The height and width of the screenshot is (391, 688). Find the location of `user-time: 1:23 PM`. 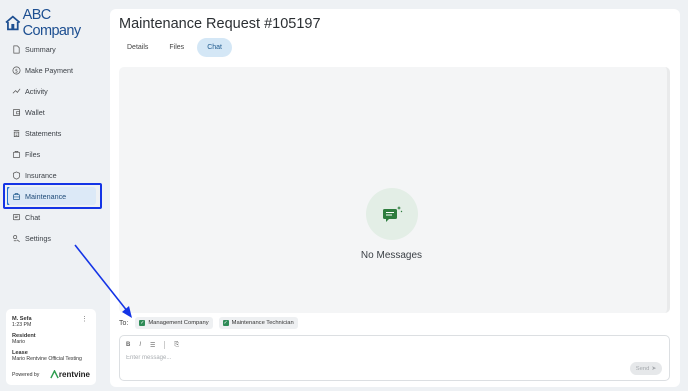

user-time: 1:23 PM is located at coordinates (22, 325).